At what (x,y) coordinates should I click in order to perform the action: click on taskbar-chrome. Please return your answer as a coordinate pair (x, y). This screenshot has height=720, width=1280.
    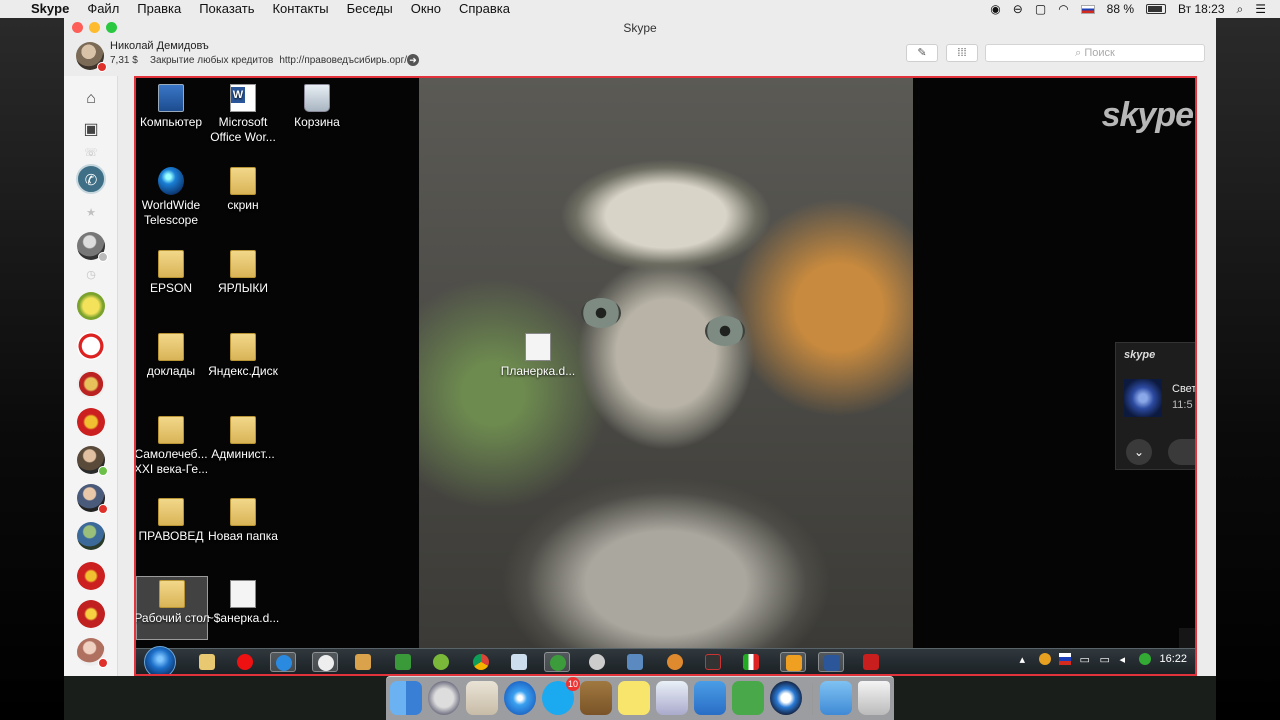
    Looking at the image, I should click on (481, 662).